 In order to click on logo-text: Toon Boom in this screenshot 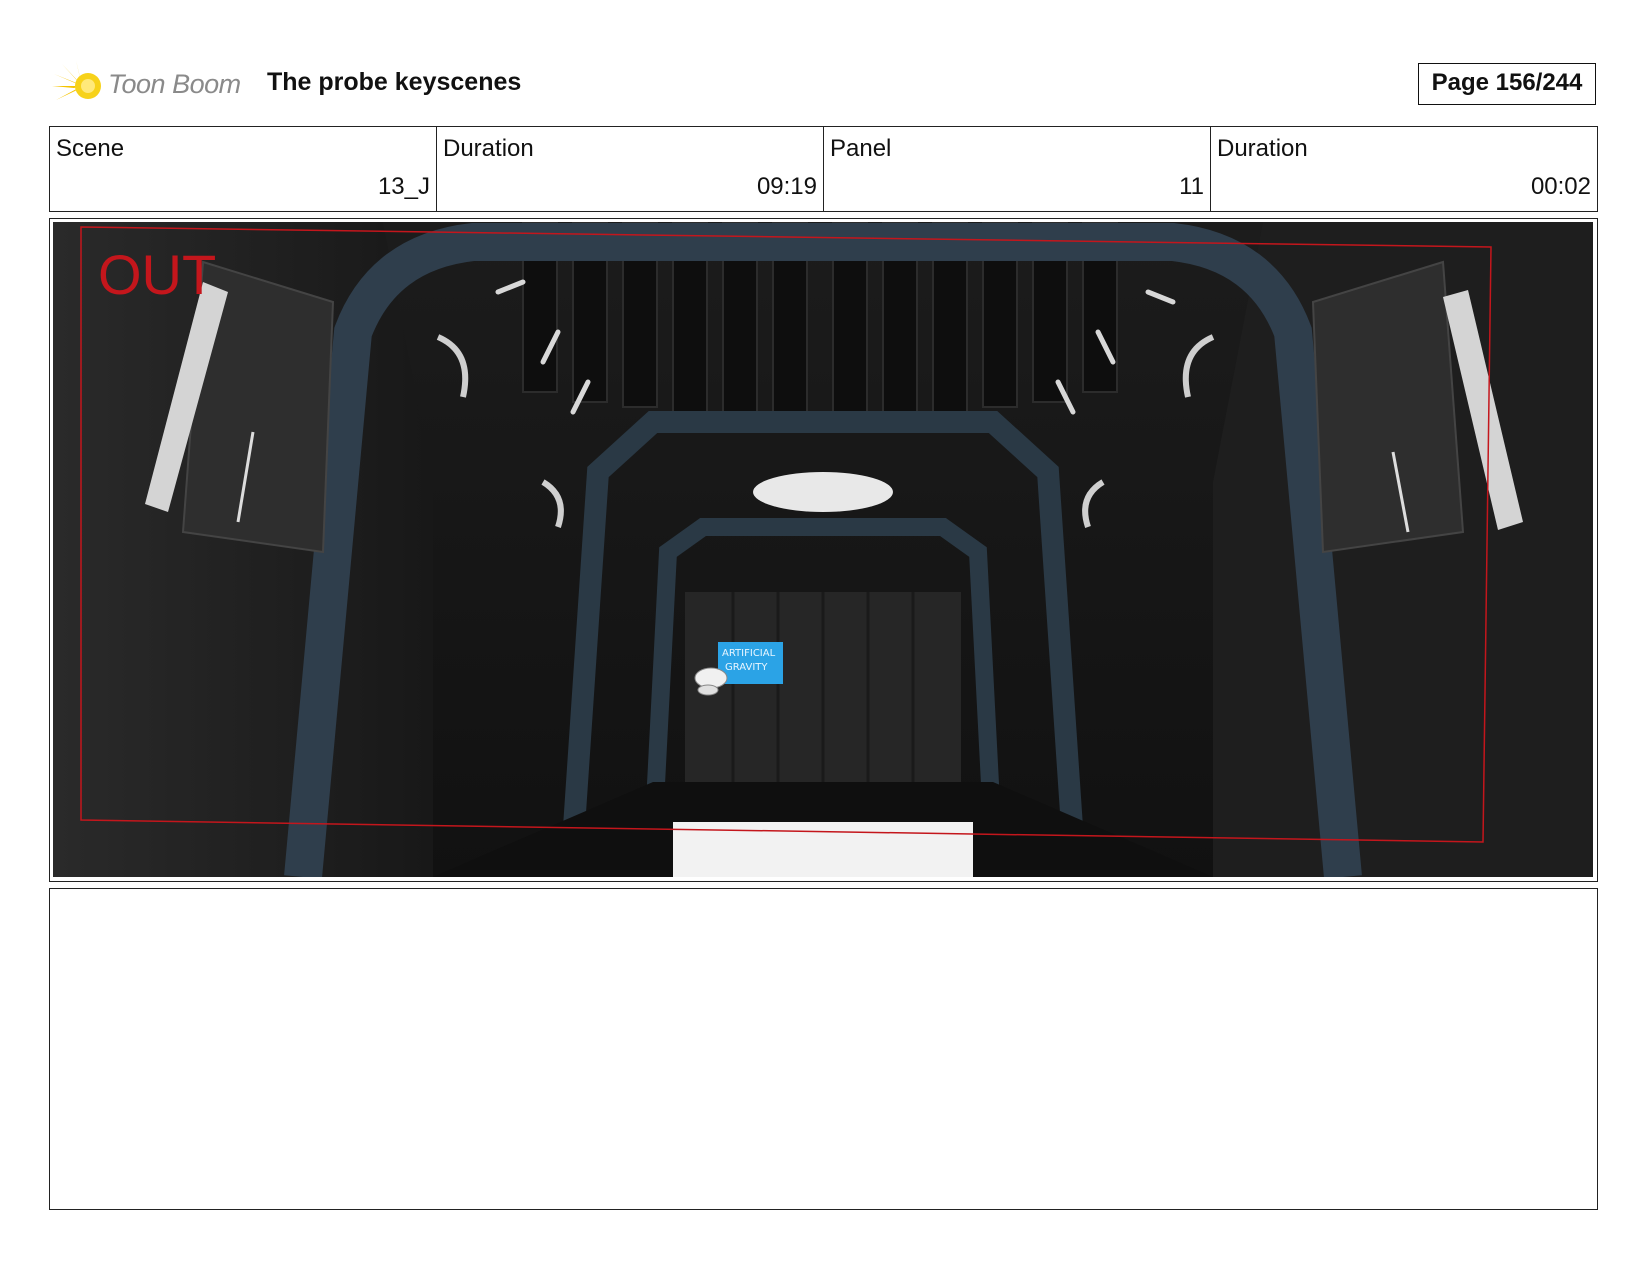, I will do `click(174, 84)`.